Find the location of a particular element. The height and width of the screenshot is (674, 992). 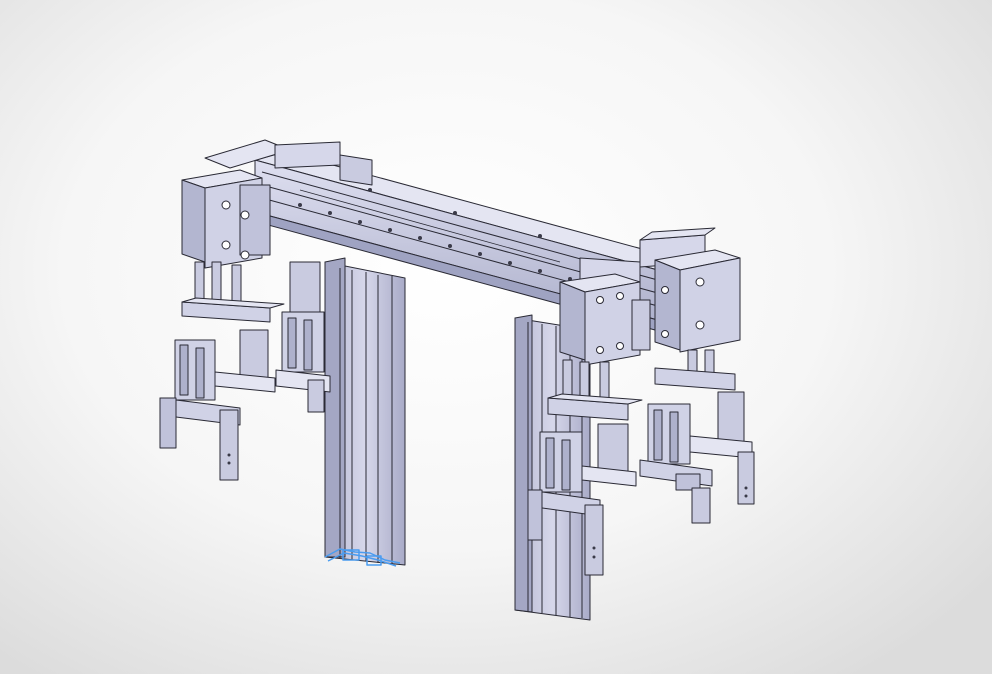

right-gripper-outer is located at coordinates (697, 457).